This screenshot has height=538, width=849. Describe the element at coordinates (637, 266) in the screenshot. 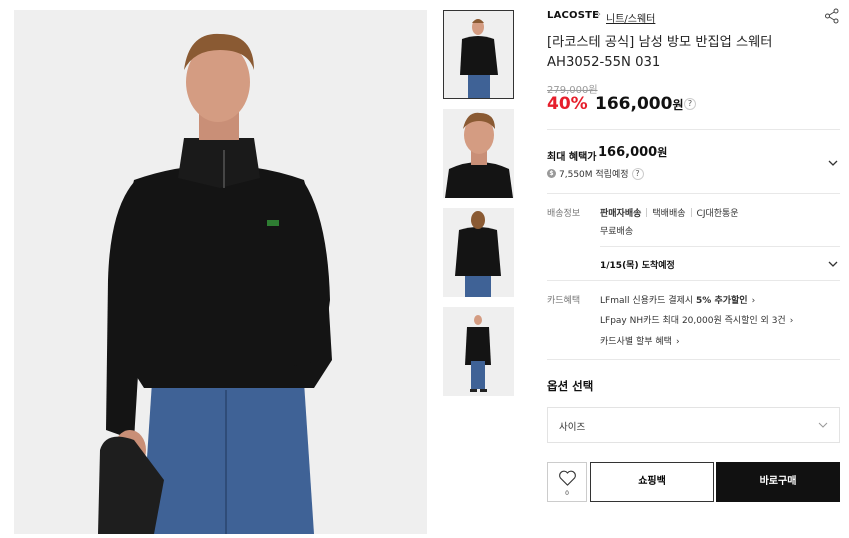

I see `arrival-date: 1/15(목) 도착예정` at that location.